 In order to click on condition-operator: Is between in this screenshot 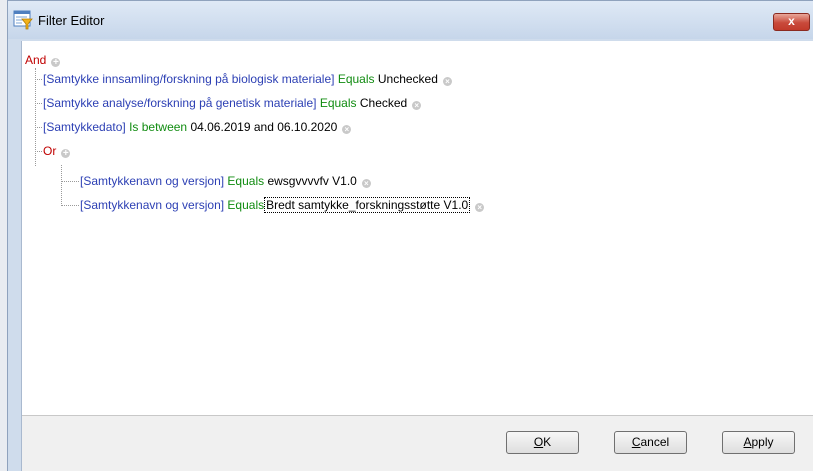, I will do `click(158, 127)`.